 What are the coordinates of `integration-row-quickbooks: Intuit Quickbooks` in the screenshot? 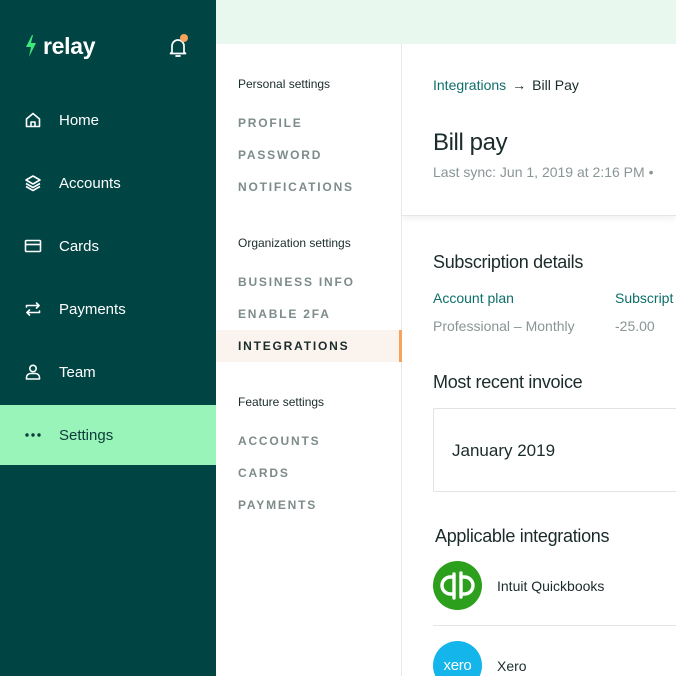 It's located at (554, 585).